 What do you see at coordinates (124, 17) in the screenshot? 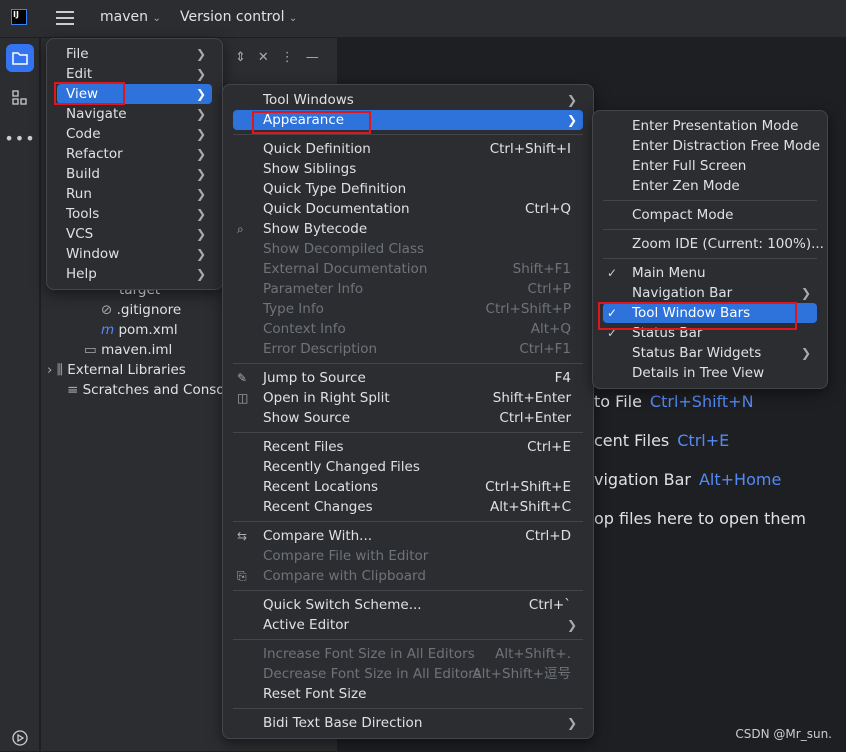
I see `project-name: maven` at bounding box center [124, 17].